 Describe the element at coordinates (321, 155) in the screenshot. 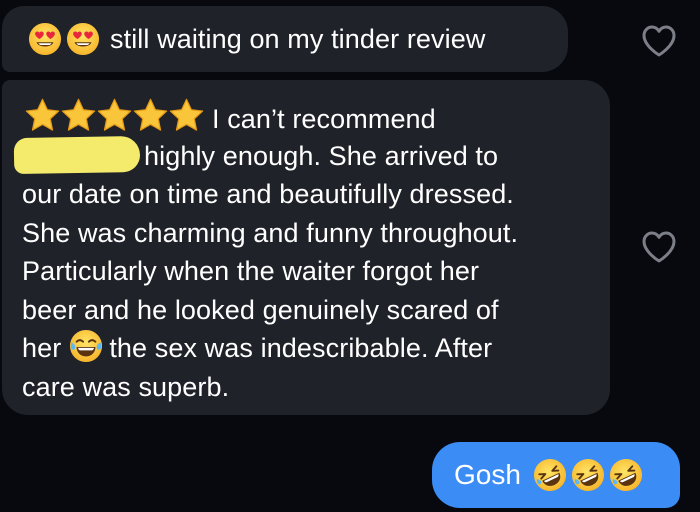

I see `review-text: highly enough. She arrived to` at that location.